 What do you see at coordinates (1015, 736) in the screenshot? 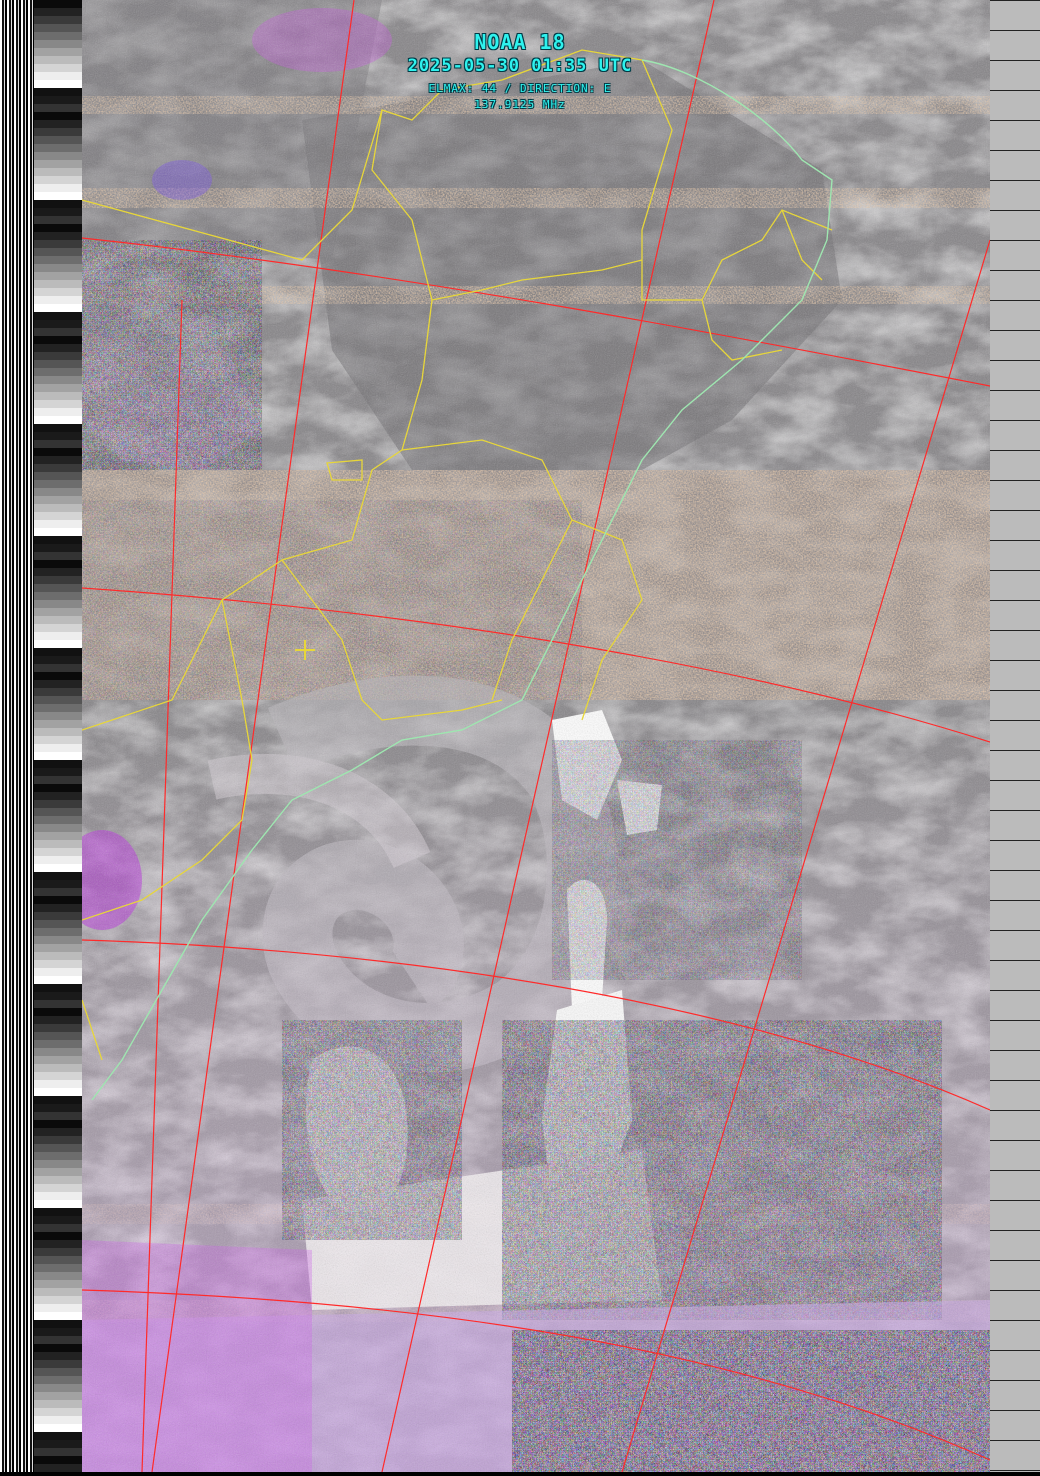
I see `telemetry-strip-right` at bounding box center [1015, 736].